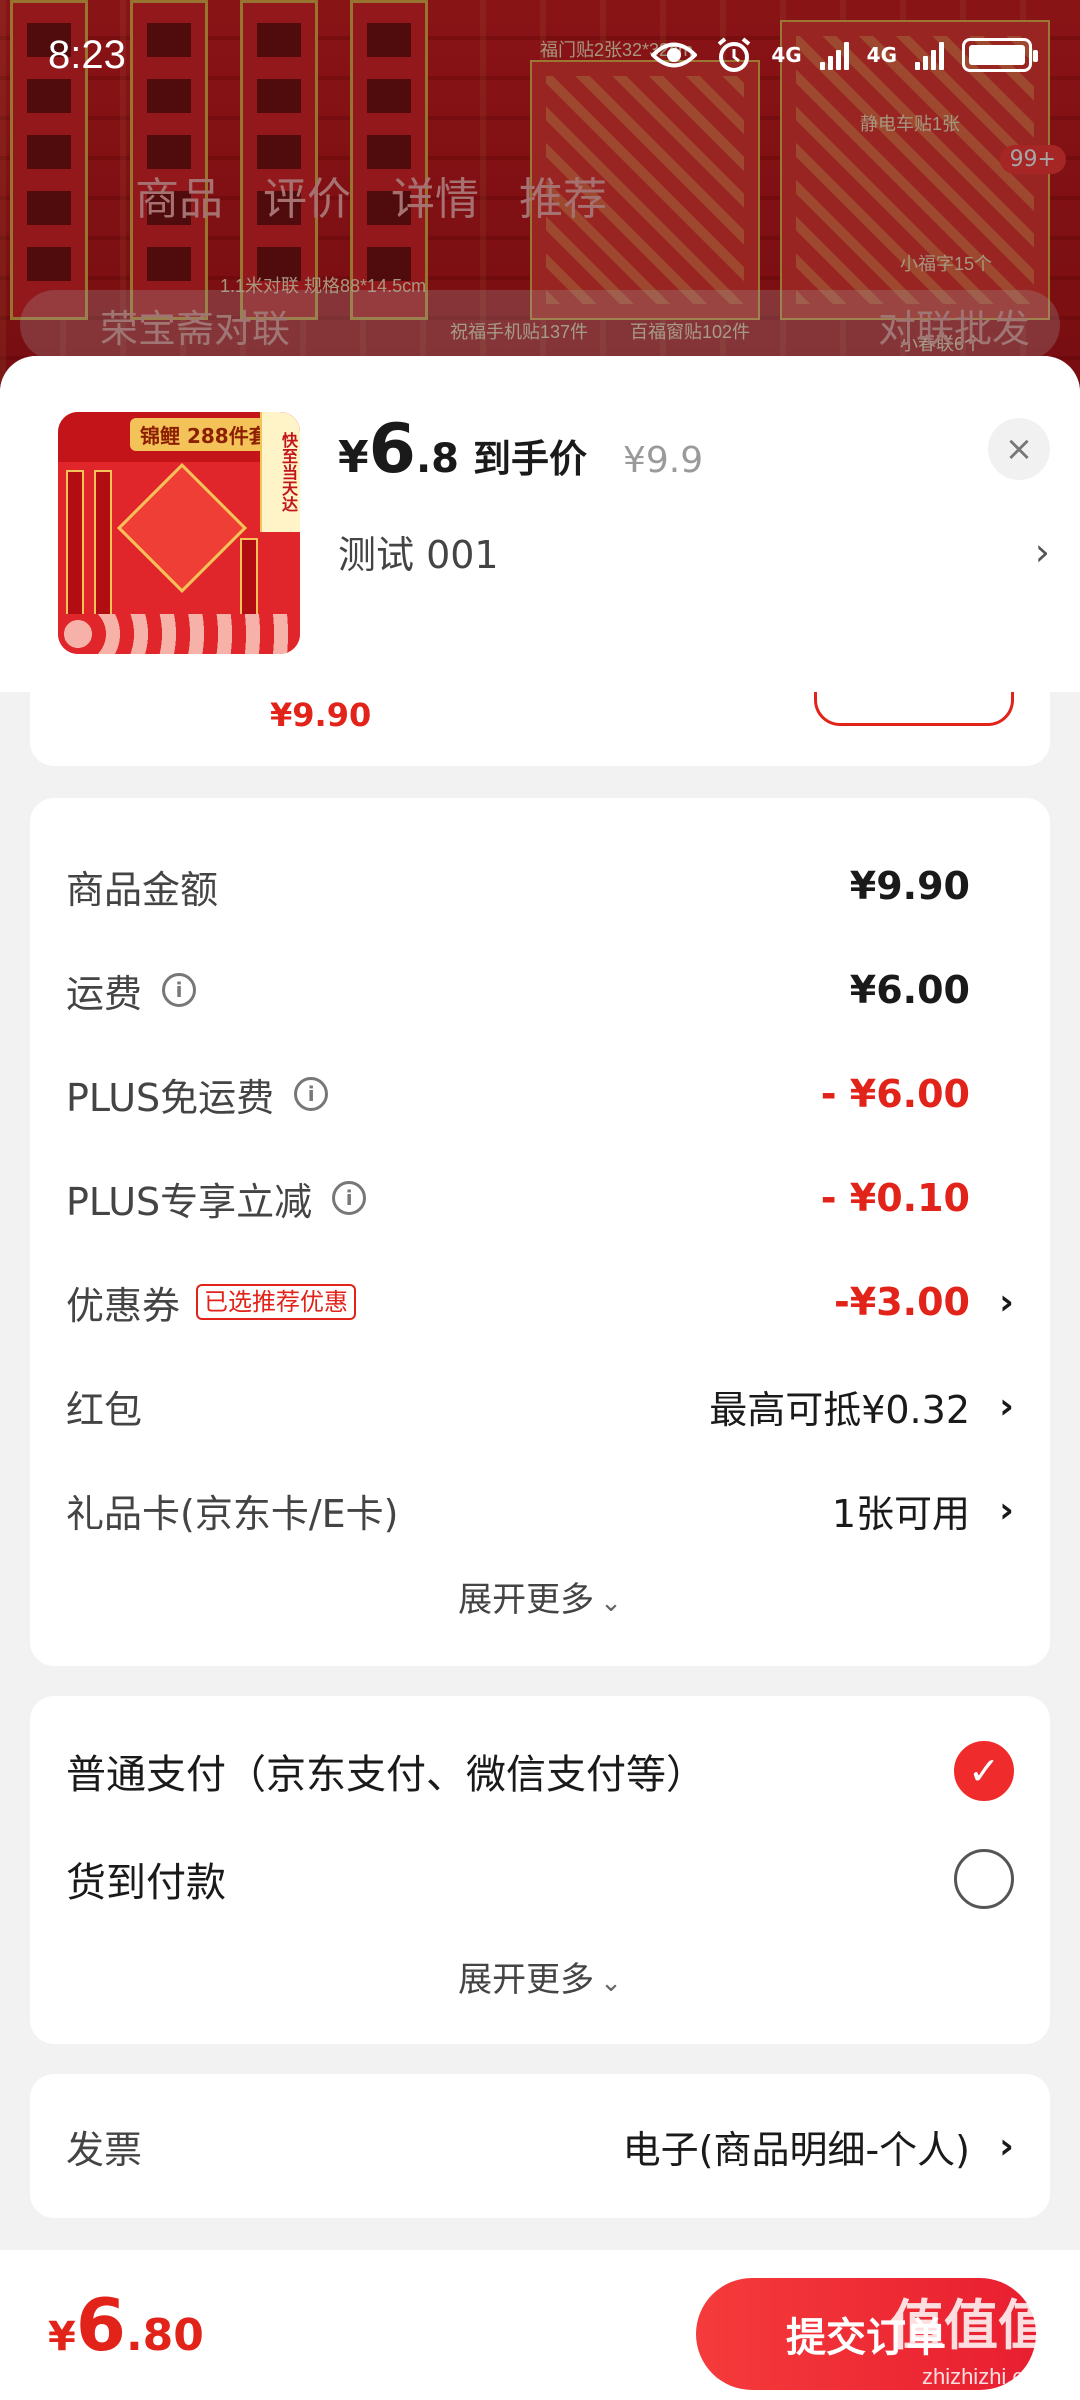 This screenshot has height=2400, width=1080. I want to click on network-type-2: 4G, so click(881, 55).